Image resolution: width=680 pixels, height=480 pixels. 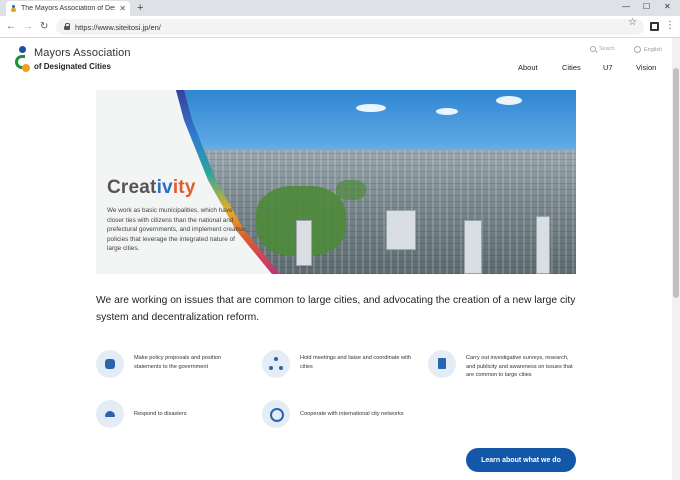 What do you see at coordinates (151, 187) in the screenshot?
I see `hero-title: Creativity` at bounding box center [151, 187].